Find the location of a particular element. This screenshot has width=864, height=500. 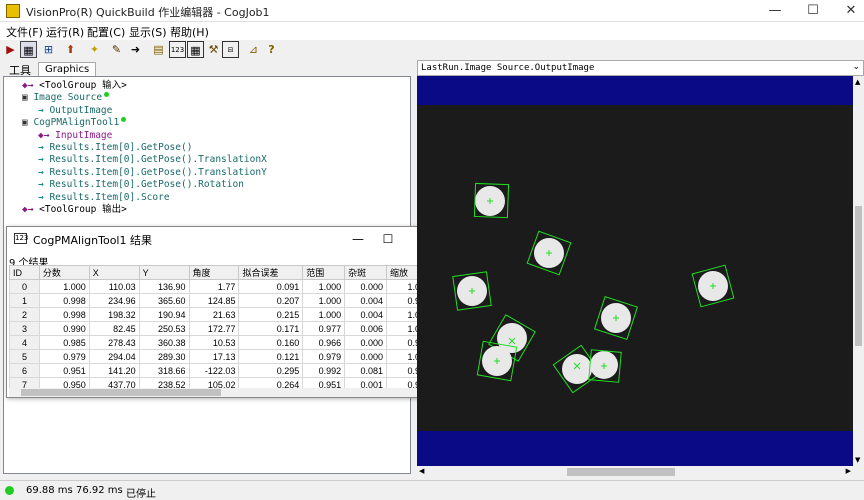

image-horizontal-scrollbar: ◀ ▶ is located at coordinates (635, 472).